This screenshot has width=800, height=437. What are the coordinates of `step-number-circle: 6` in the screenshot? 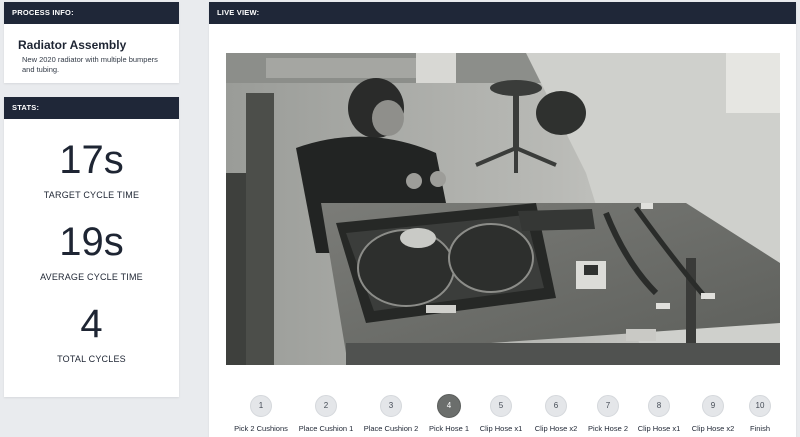 It's located at (556, 406).